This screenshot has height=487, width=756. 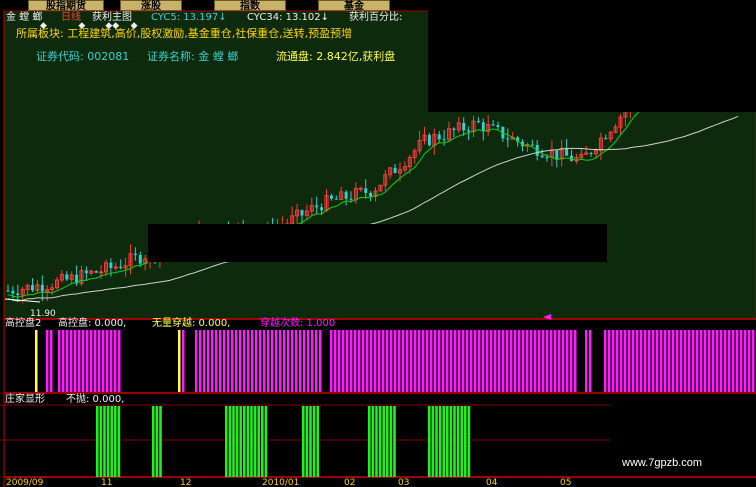 What do you see at coordinates (83, 56) in the screenshot?
I see `code-label: 证券代码: 002081` at bounding box center [83, 56].